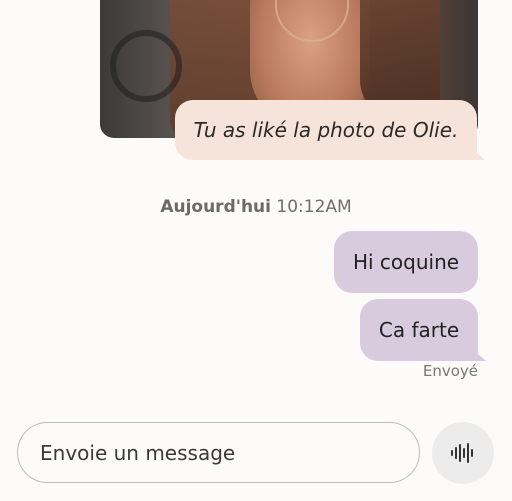 This screenshot has height=501, width=512. I want to click on voice-message-button, so click(463, 453).